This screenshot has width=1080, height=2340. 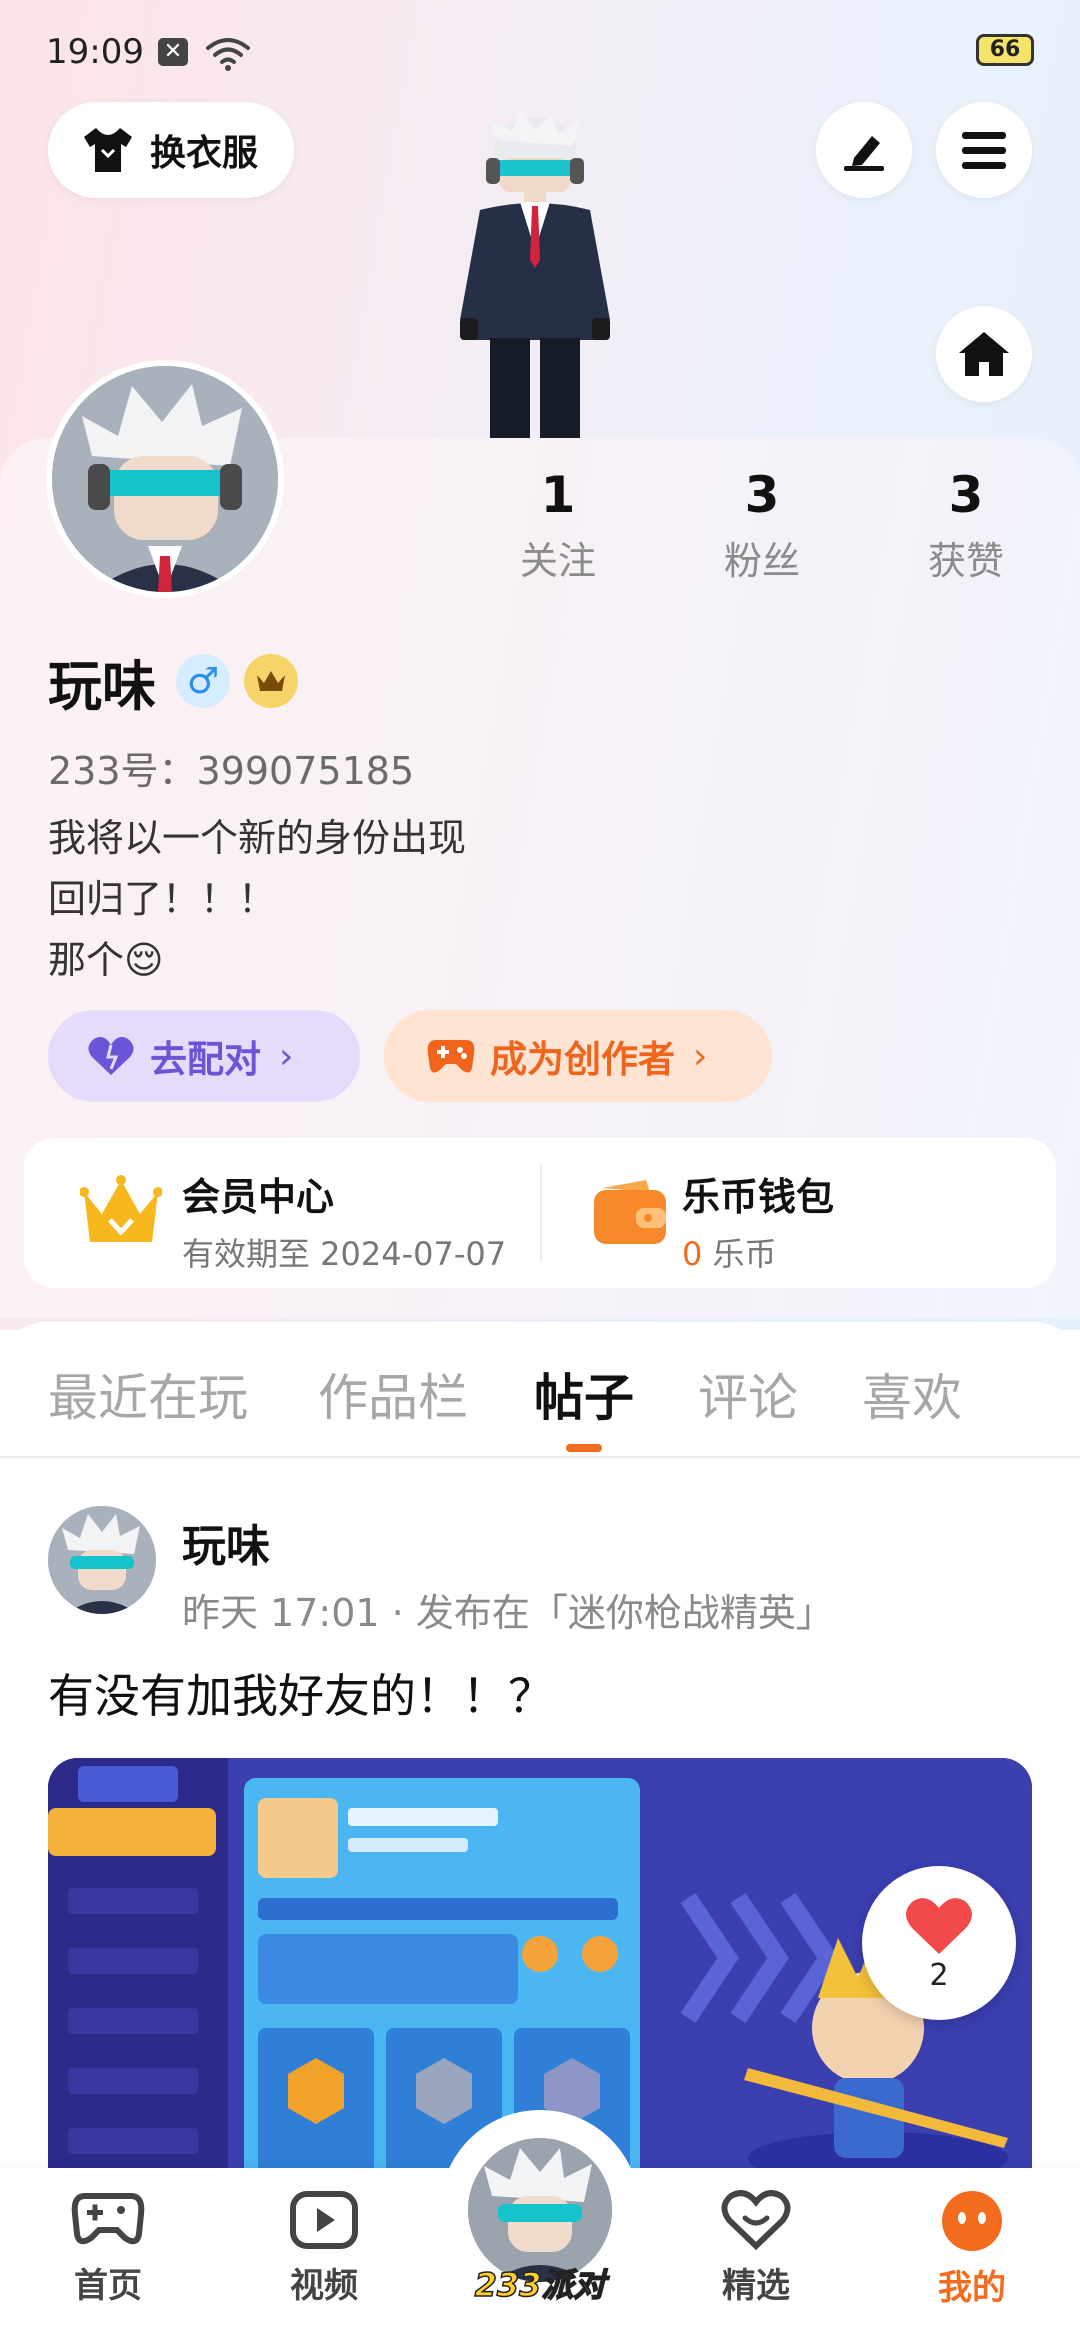 I want to click on notification-icon: ✕, so click(x=173, y=52).